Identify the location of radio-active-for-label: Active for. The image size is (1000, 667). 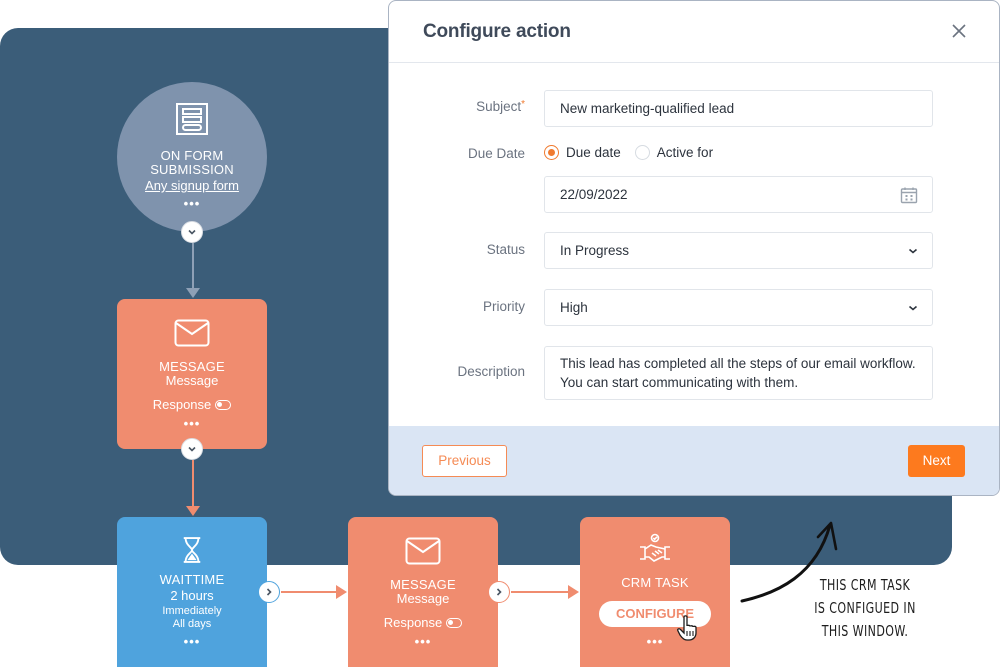
(685, 152).